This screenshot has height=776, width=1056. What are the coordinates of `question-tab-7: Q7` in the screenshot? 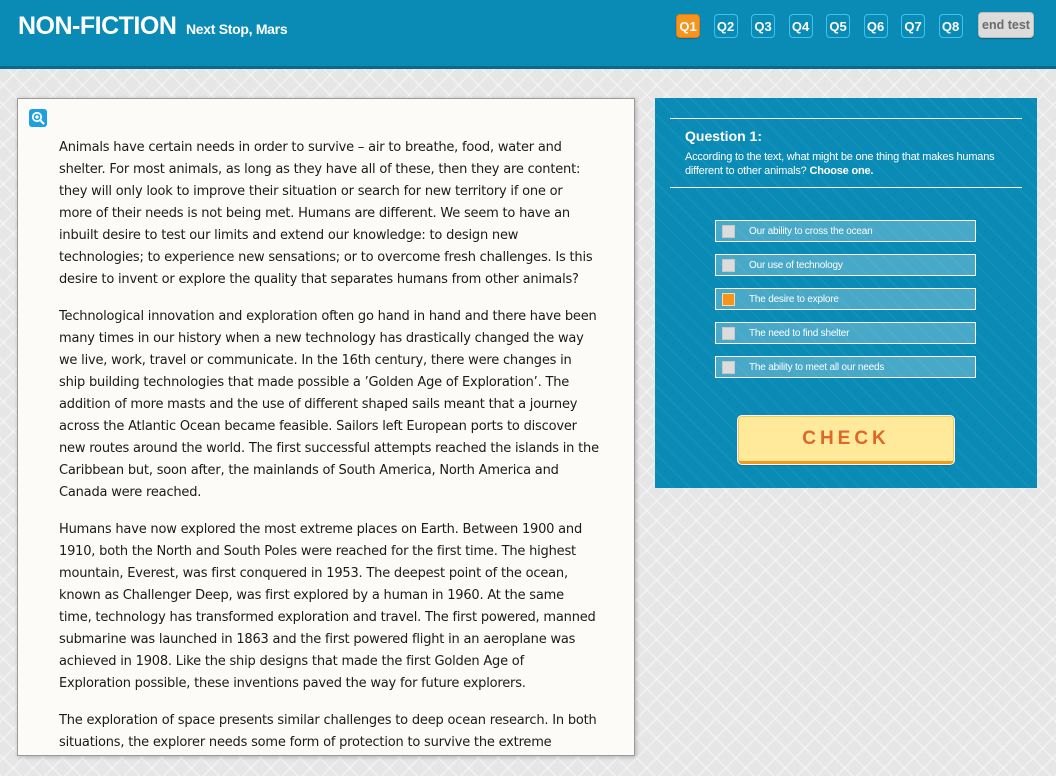 It's located at (913, 26).